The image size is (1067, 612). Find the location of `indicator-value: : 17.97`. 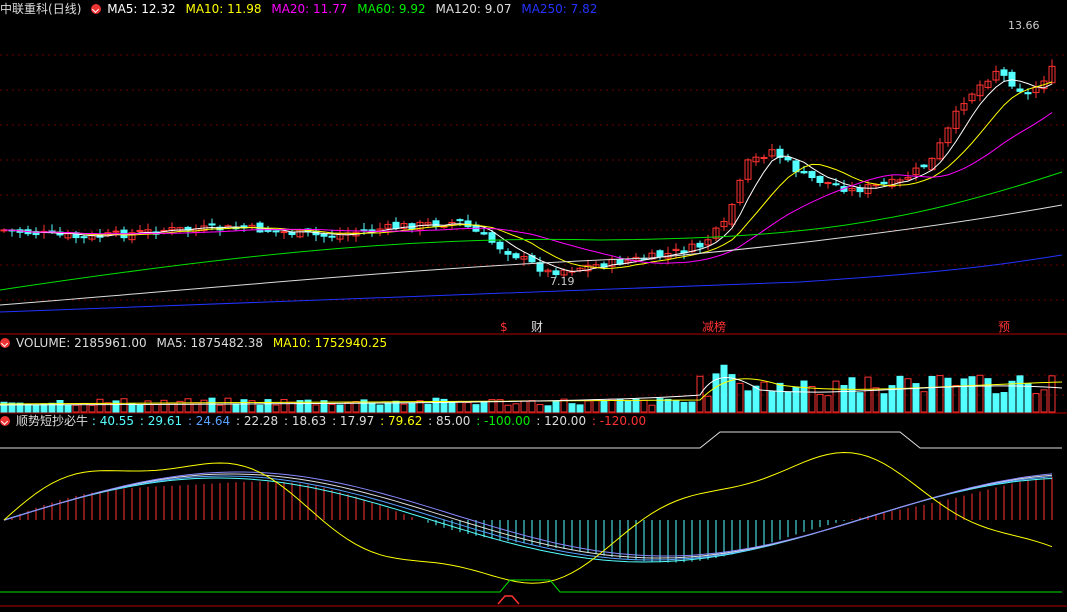

indicator-value: : 17.97 is located at coordinates (353, 421).